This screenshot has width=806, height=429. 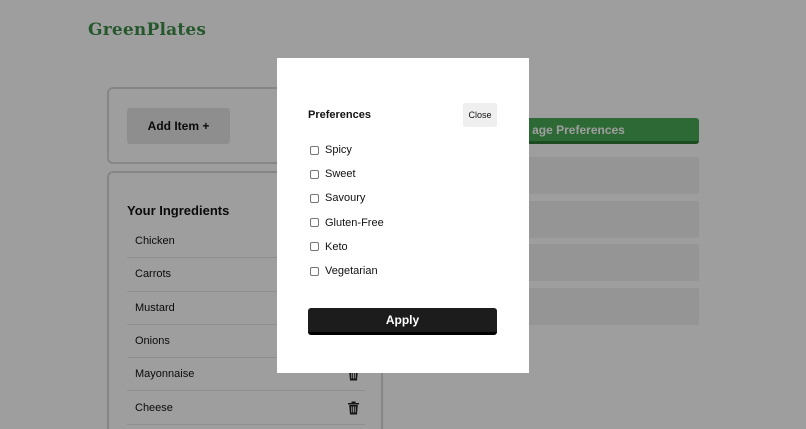 I want to click on option-label: Spicy, so click(x=338, y=150).